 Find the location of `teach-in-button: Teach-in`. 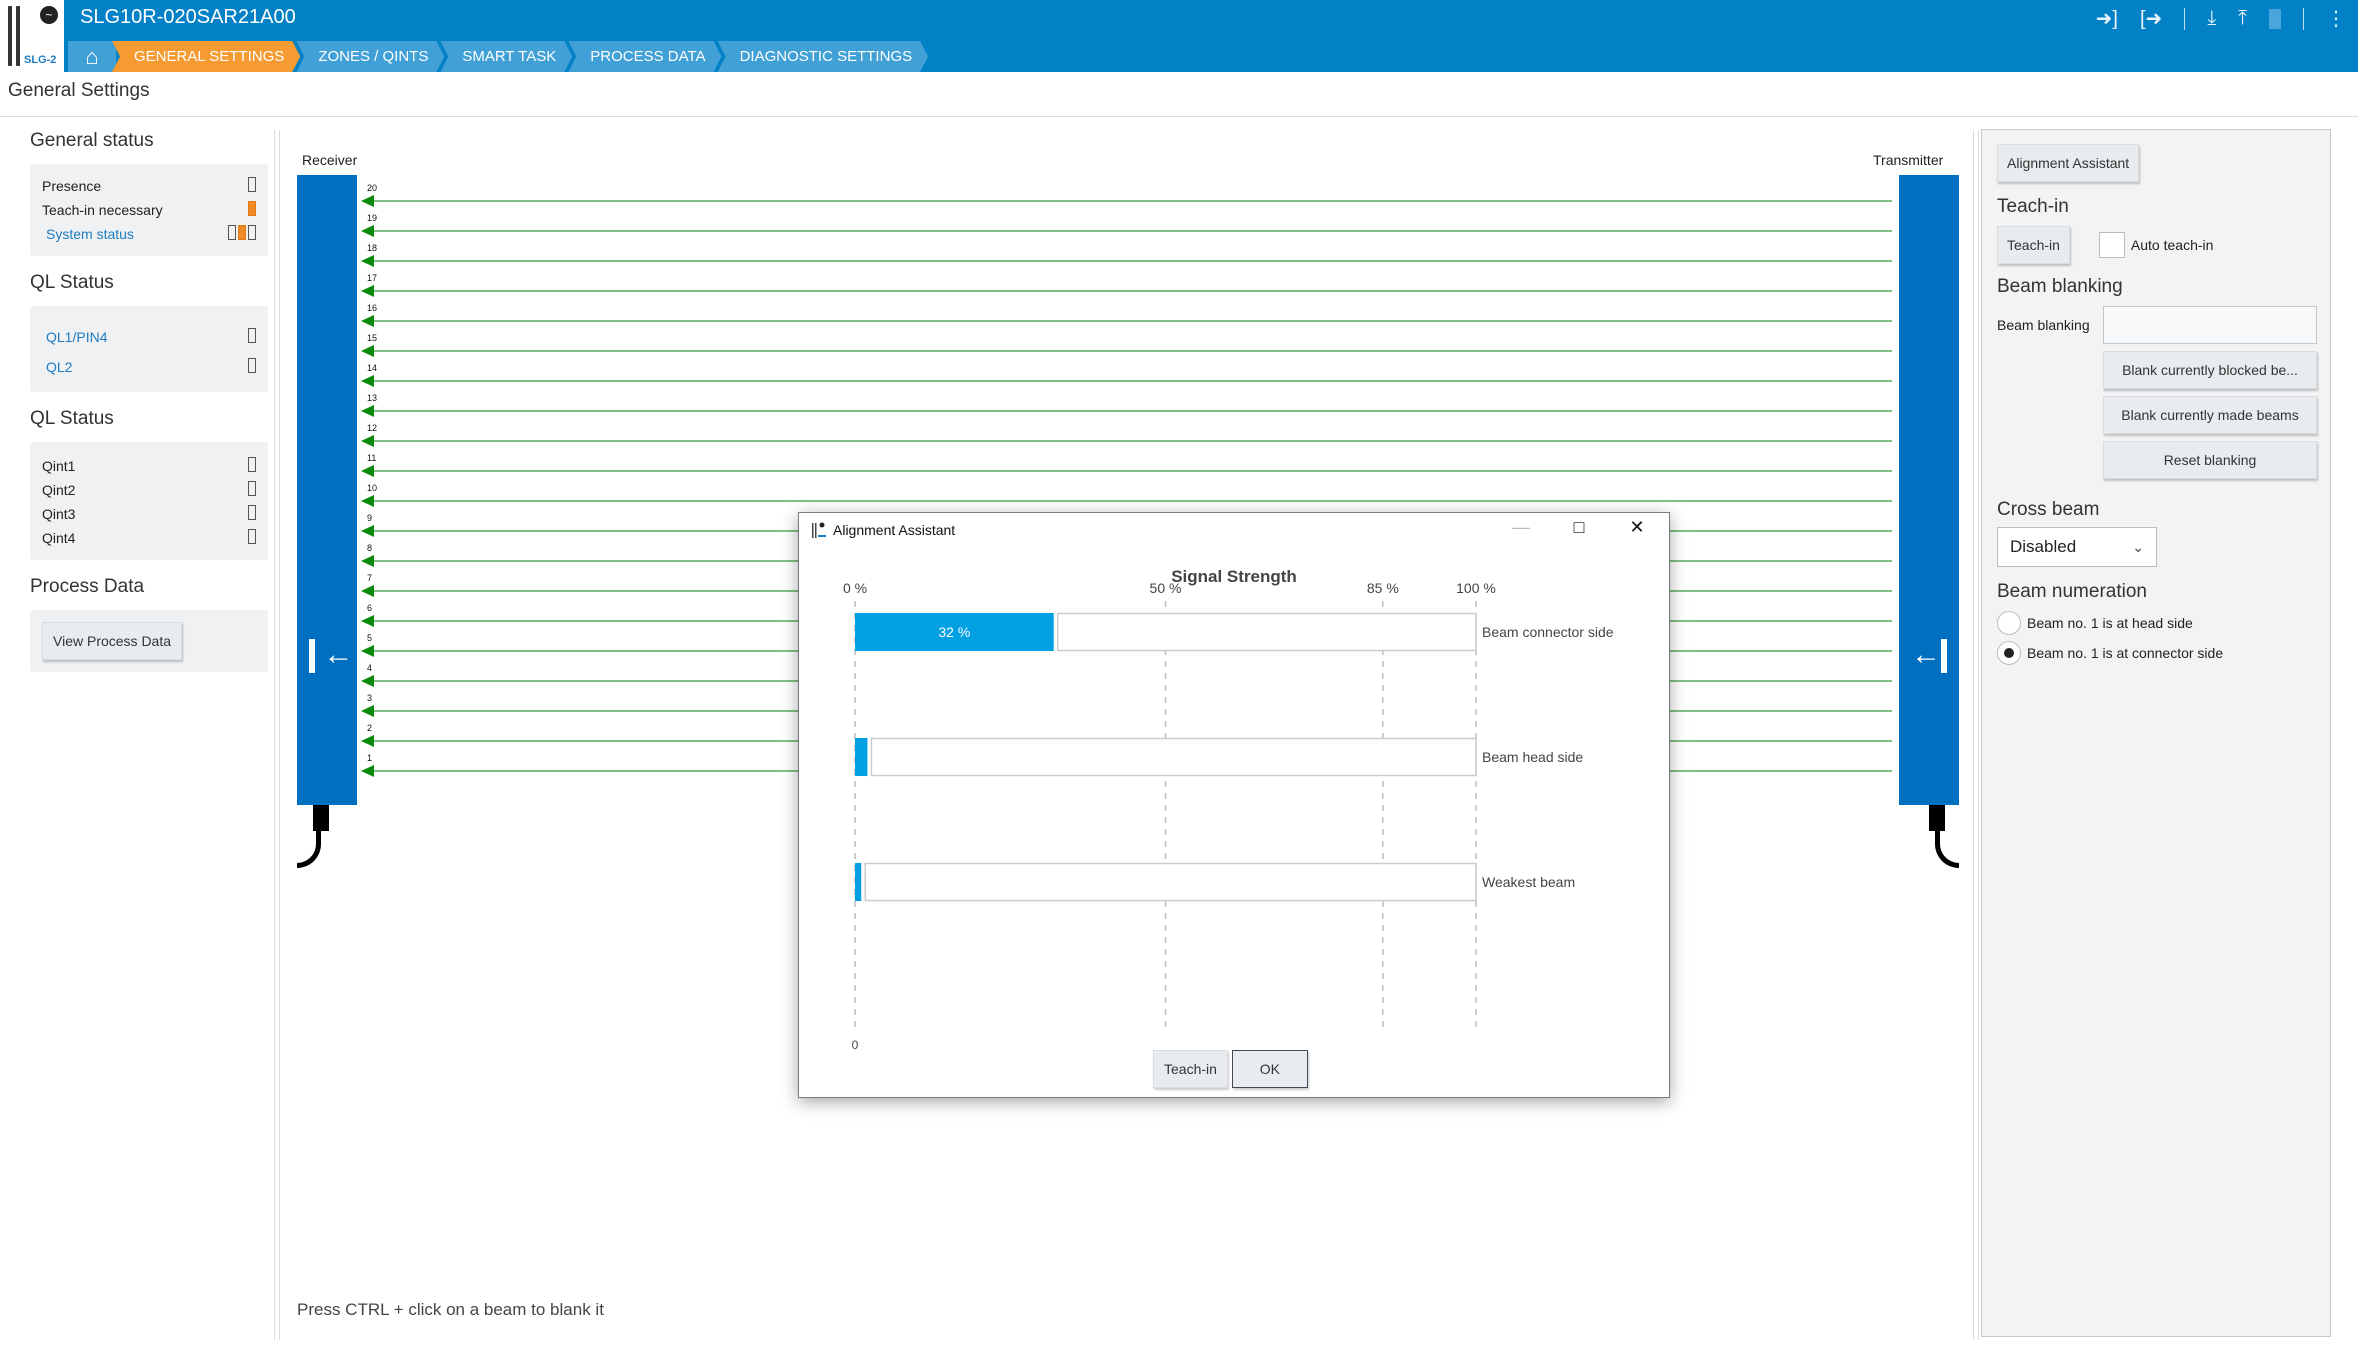

teach-in-button: Teach-in is located at coordinates (2033, 245).